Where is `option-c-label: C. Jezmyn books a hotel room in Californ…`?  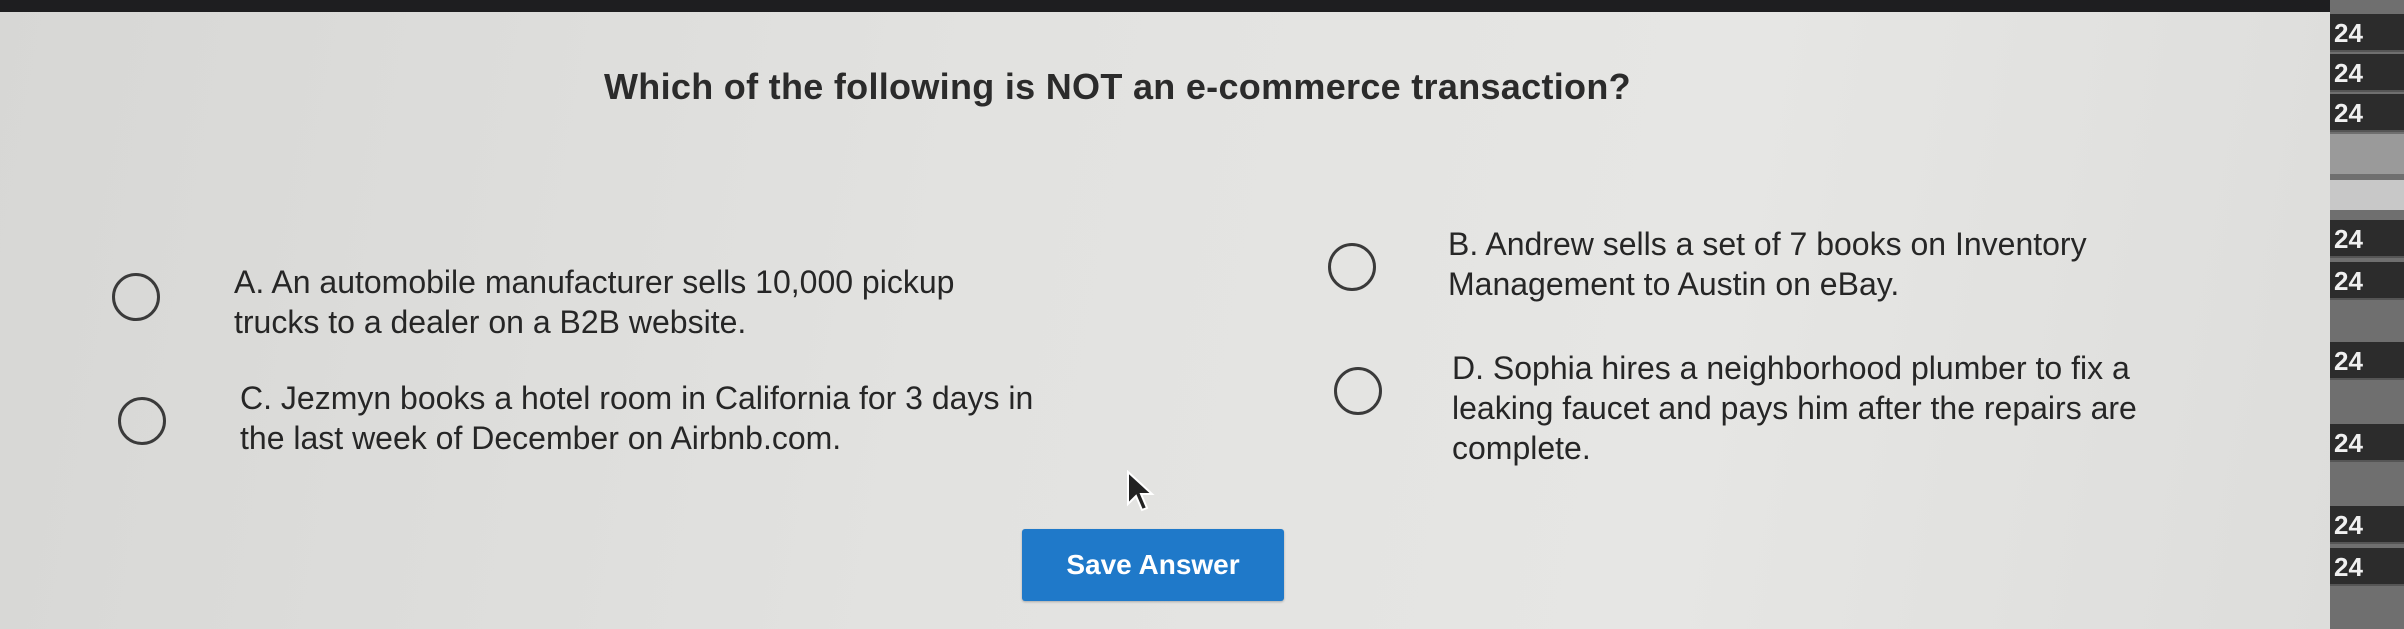 option-c-label: C. Jezmyn books a hotel room in Californ… is located at coordinates (640, 418).